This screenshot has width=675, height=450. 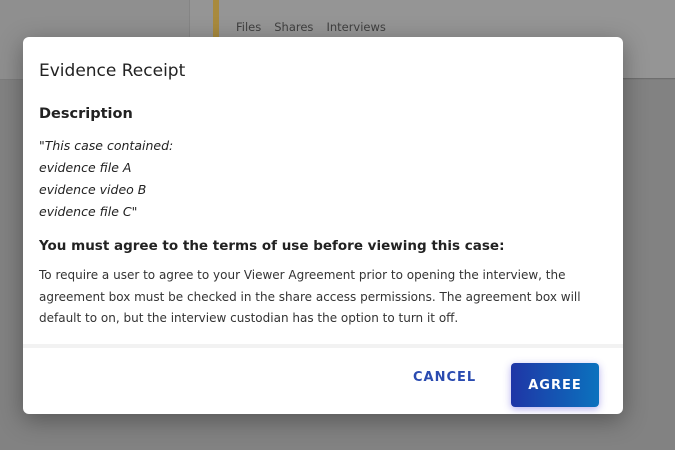 What do you see at coordinates (555, 385) in the screenshot?
I see `agree-button: AGREE` at bounding box center [555, 385].